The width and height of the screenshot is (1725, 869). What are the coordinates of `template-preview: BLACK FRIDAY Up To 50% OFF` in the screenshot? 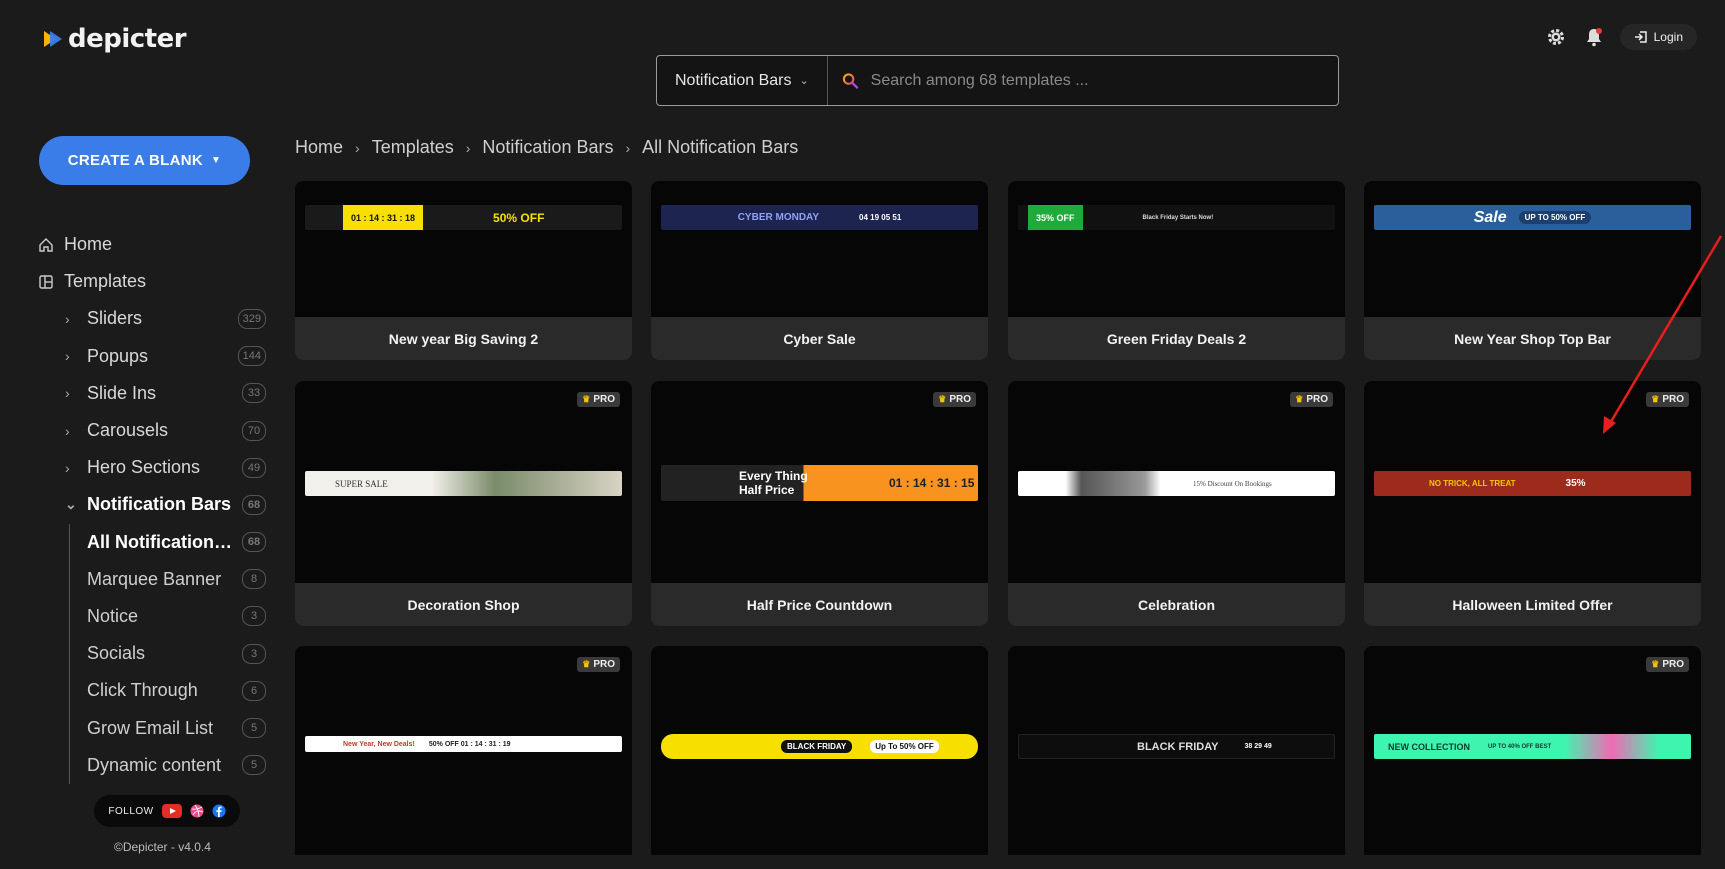 It's located at (819, 747).